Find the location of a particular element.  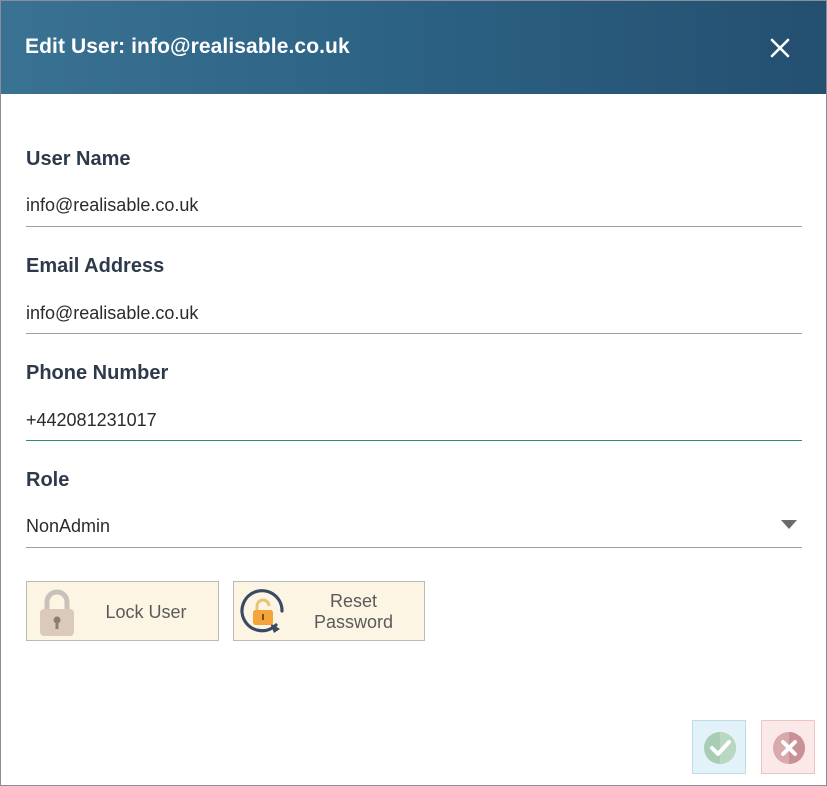

user-name-label: User Name is located at coordinates (78, 159).